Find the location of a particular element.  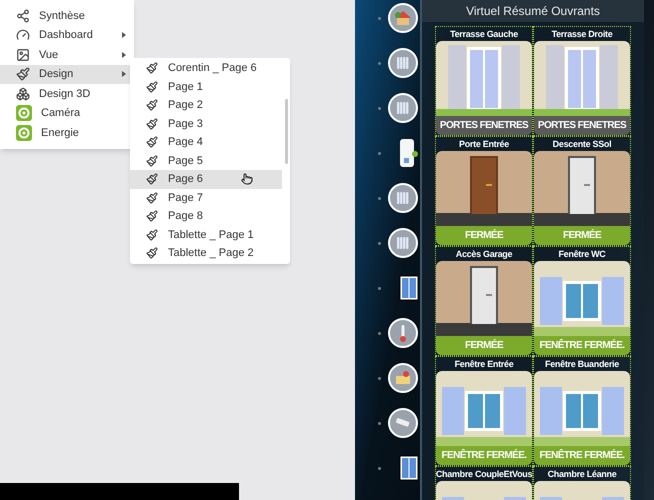

image-icon is located at coordinates (23, 55).